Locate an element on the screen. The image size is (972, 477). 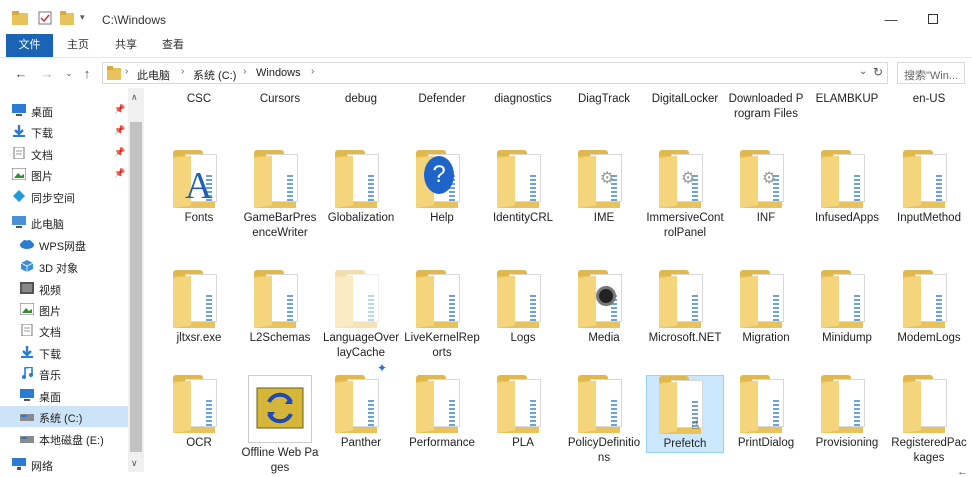
tab-home: 主页 is located at coordinates (78, 45).